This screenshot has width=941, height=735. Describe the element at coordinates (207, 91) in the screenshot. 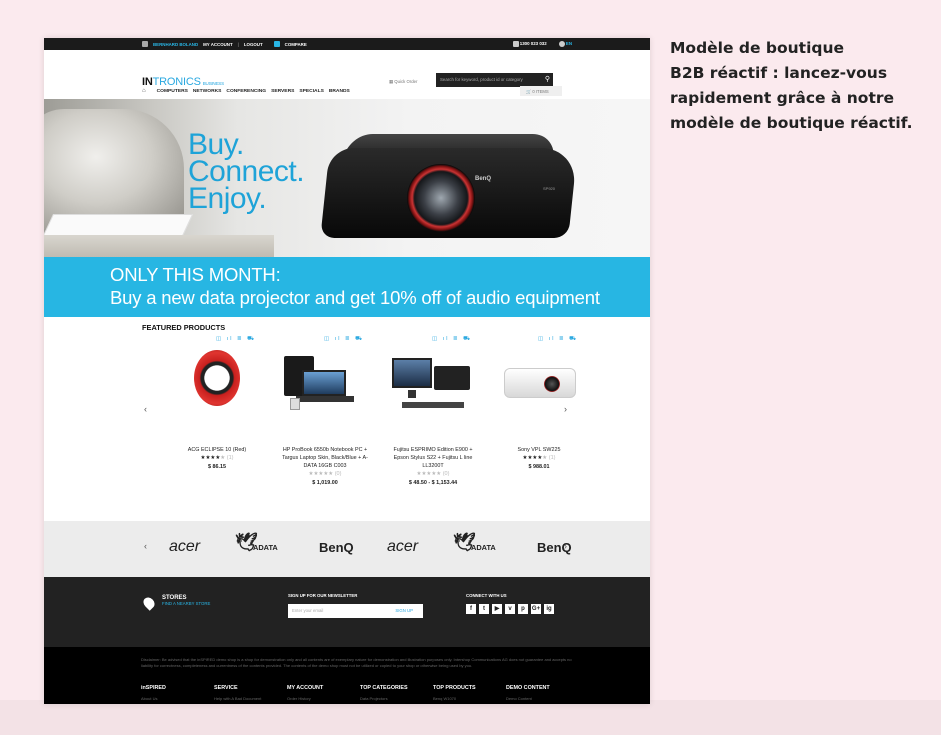

I see `nav-networks: NETWORKS` at that location.